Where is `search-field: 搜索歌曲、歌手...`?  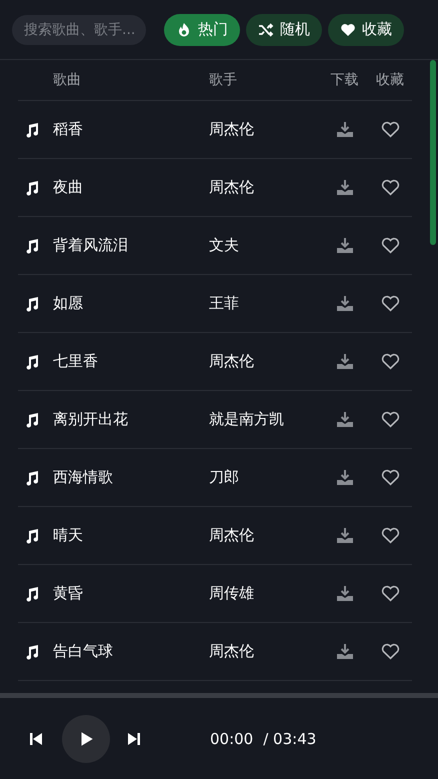
search-field: 搜索歌曲、歌手... is located at coordinates (79, 29).